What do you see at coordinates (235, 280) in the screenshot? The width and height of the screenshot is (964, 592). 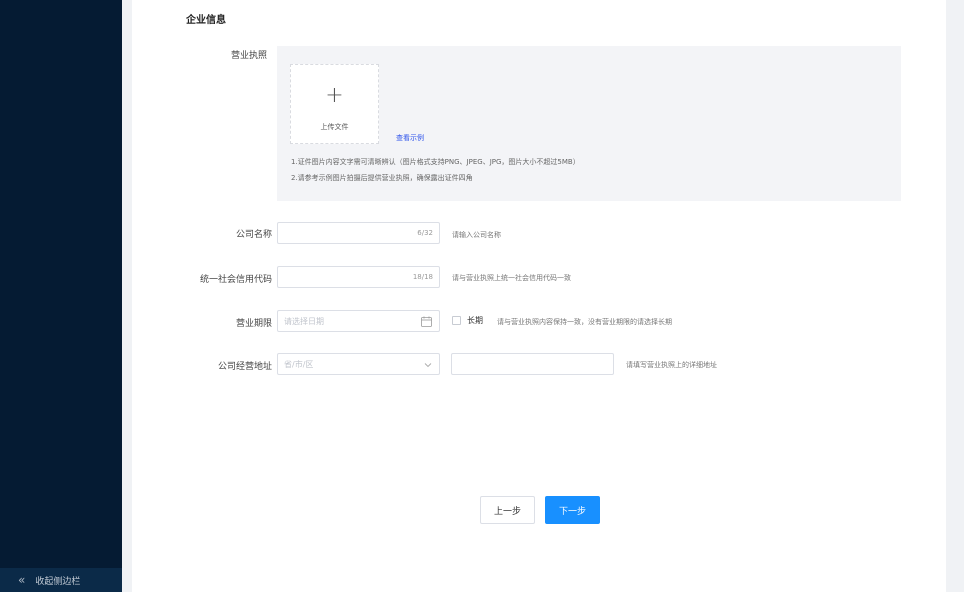 I see `credit-code-label: 统一社会信用代码` at bounding box center [235, 280].